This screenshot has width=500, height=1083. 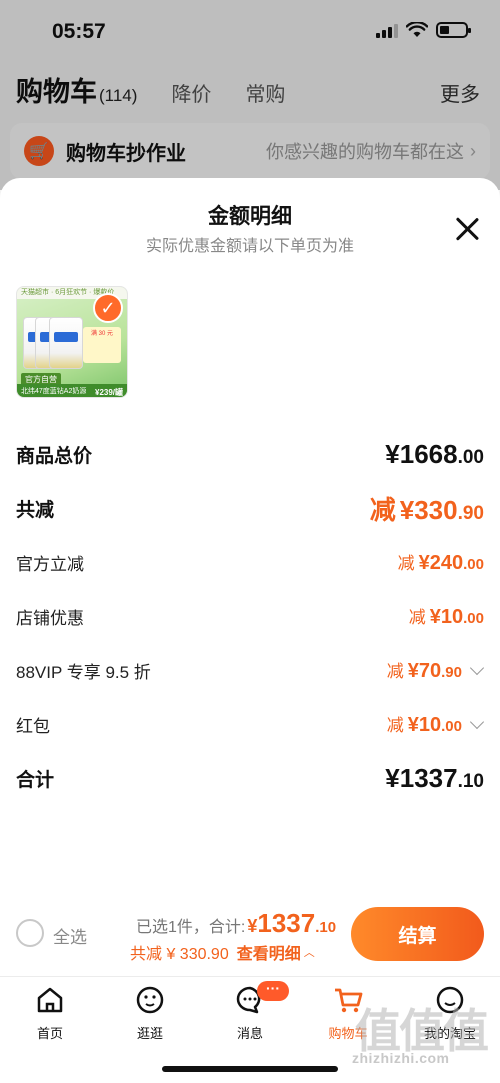 I want to click on row-official-discount: 官方立减 减 ¥ 240 .00, so click(x=250, y=562).